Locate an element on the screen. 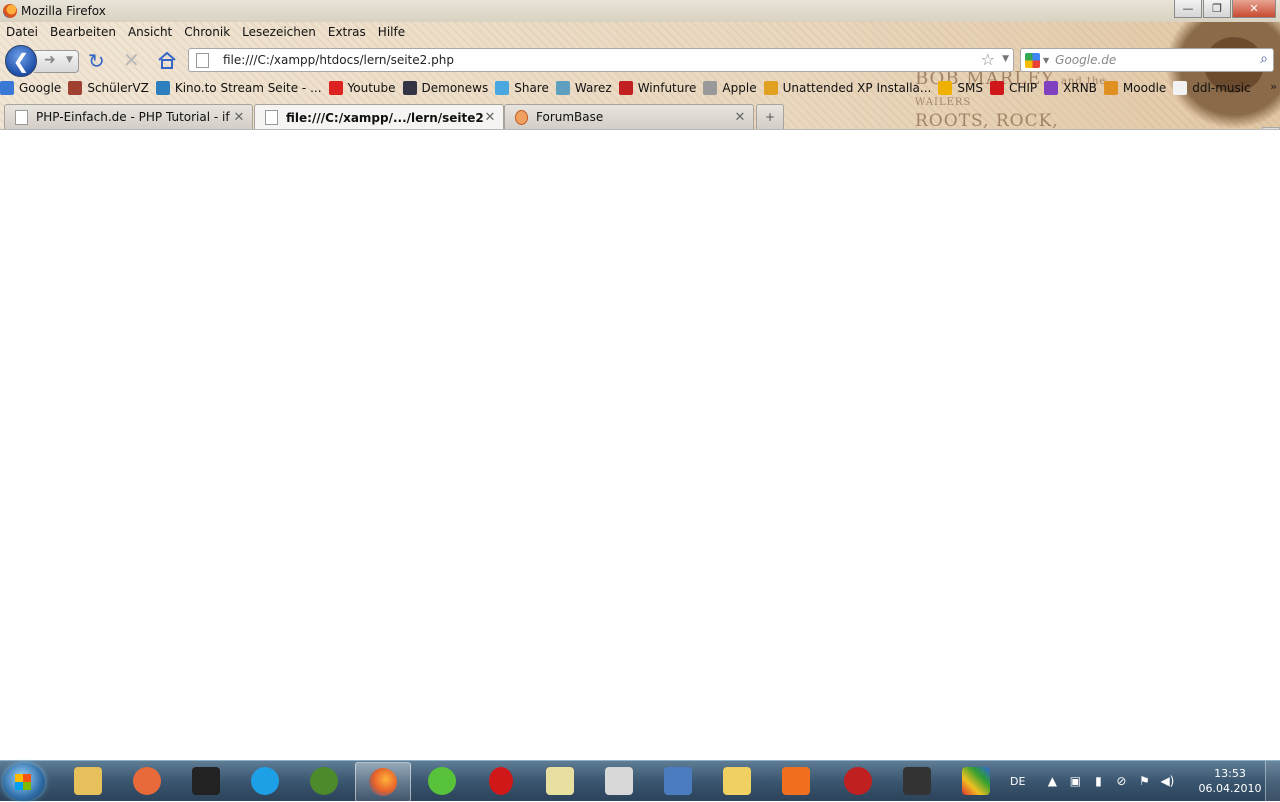 Image resolution: width=1280 pixels, height=802 pixels. taskbar-quicktime is located at coordinates (324, 781).